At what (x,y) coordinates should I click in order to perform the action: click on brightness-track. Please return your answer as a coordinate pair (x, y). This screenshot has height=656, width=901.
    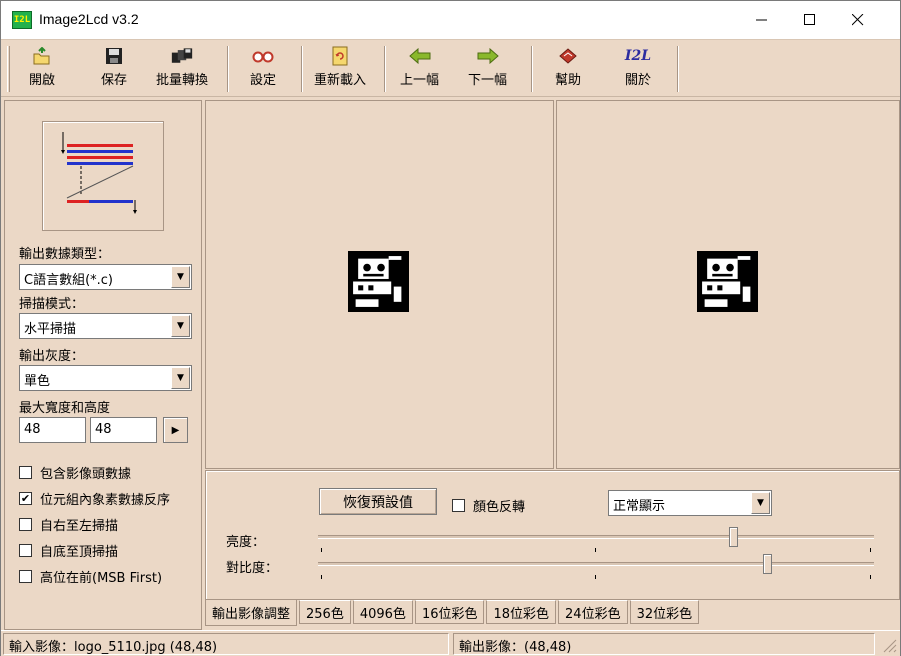
    Looking at the image, I should click on (596, 537).